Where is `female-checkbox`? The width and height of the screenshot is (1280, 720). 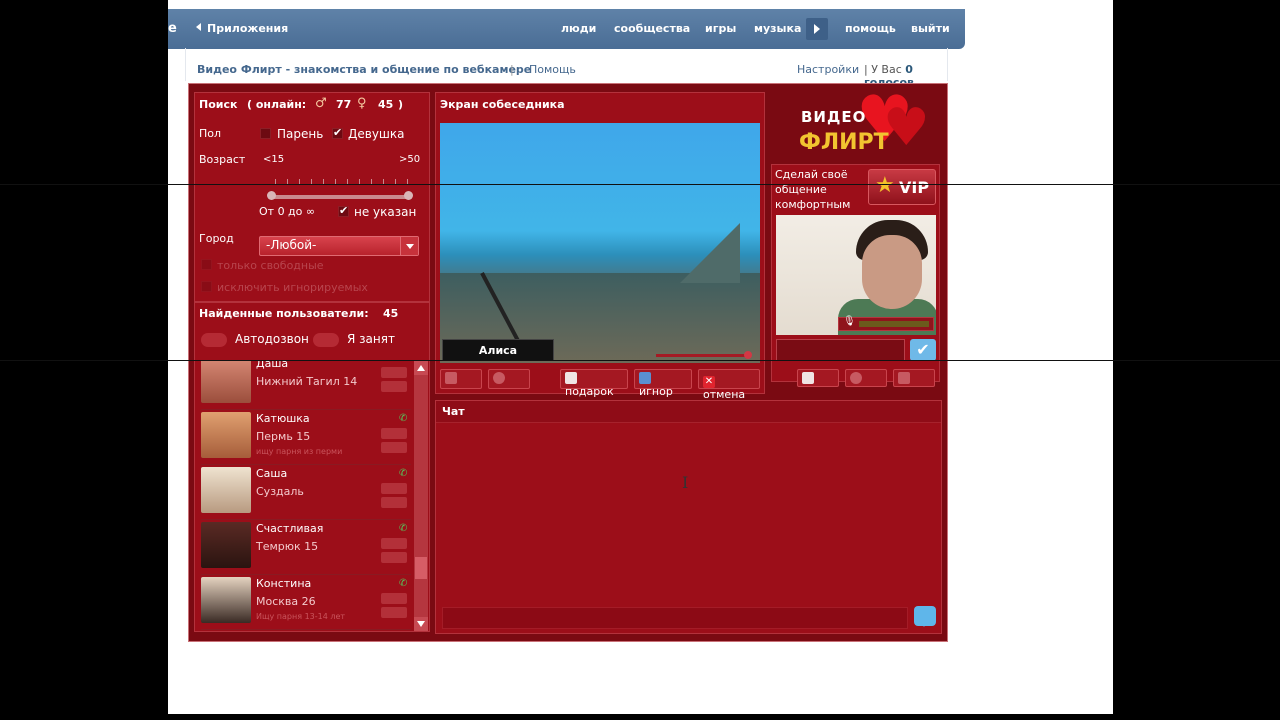 female-checkbox is located at coordinates (337, 132).